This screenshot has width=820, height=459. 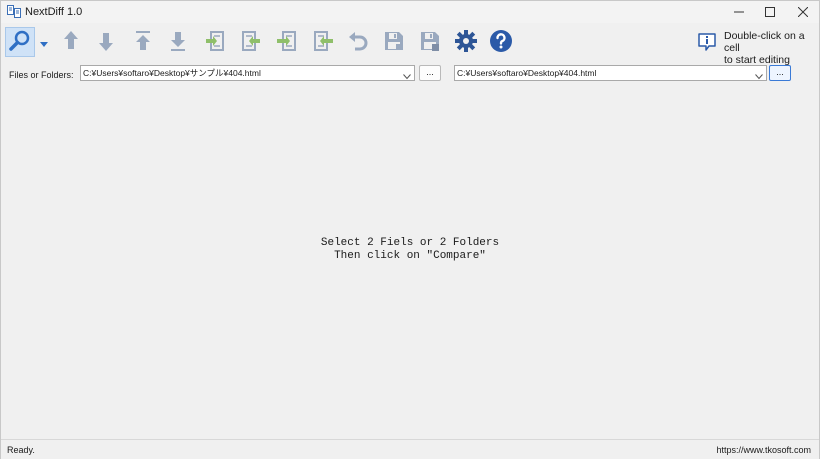 I want to click on instruction-line1: Select 2 Fiels or 2 Folders, so click(x=410, y=243).